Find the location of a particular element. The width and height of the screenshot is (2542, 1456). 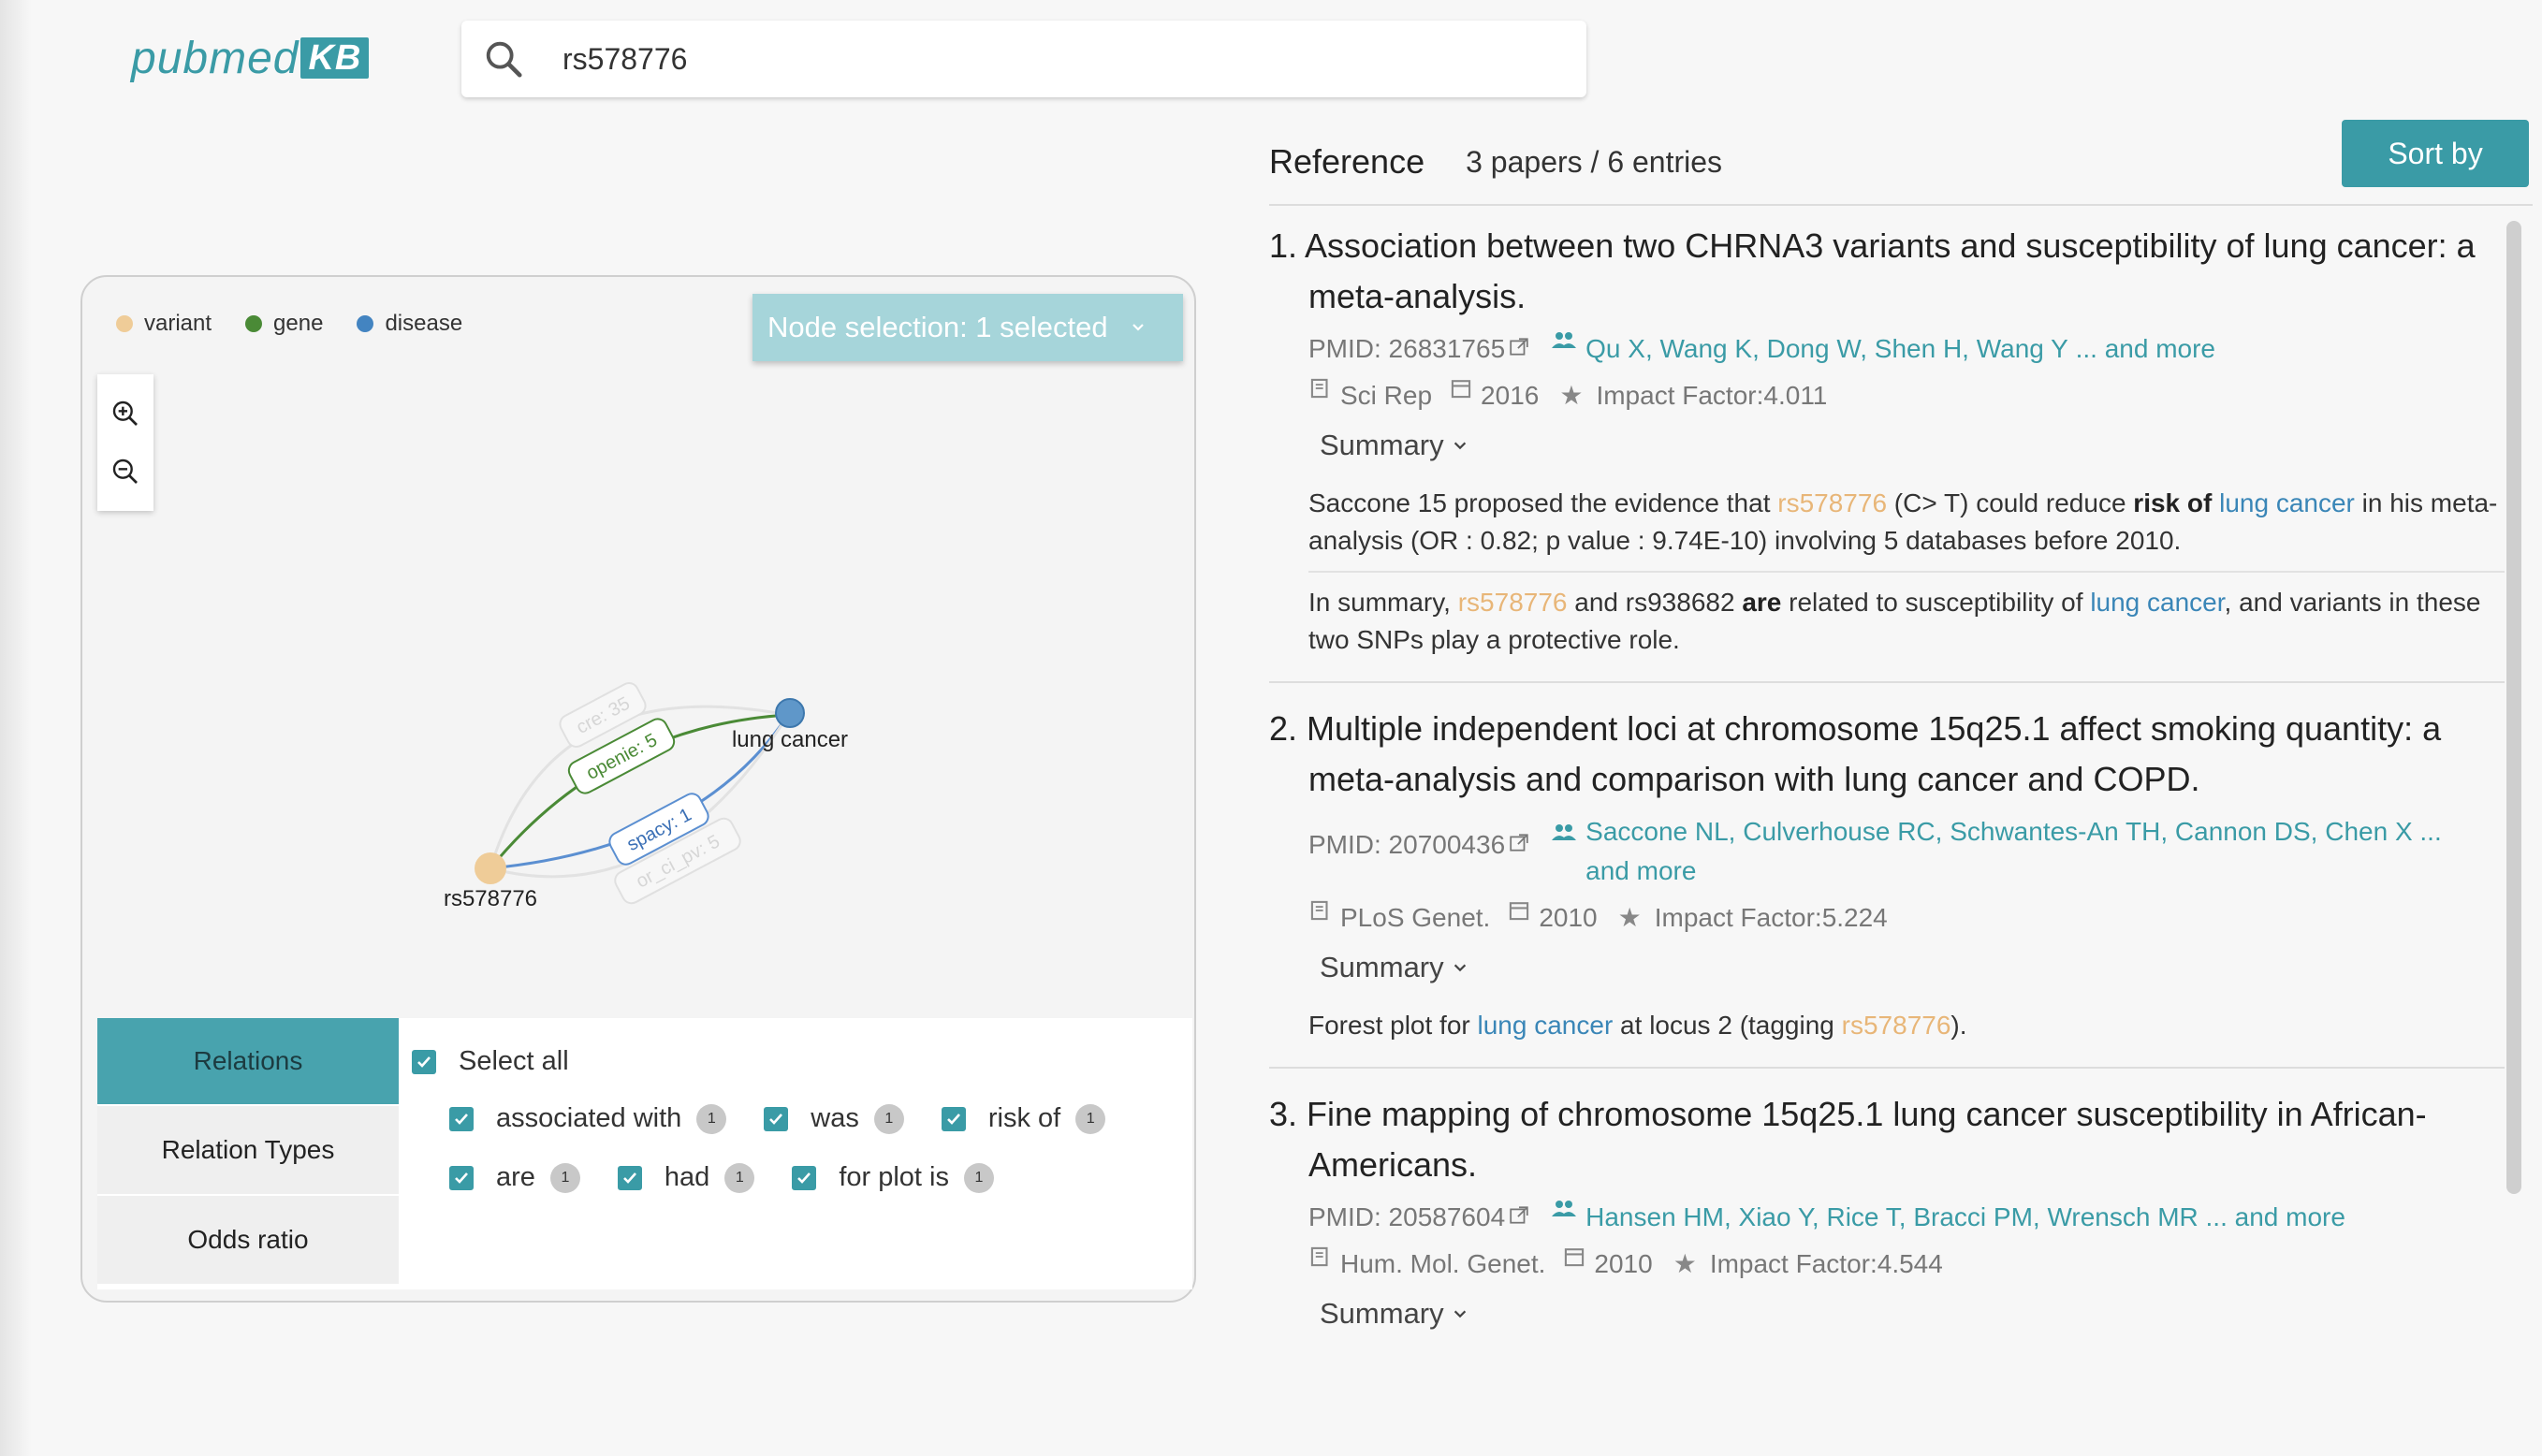

pmid-link: PMID: 20587604 is located at coordinates (1418, 1218).